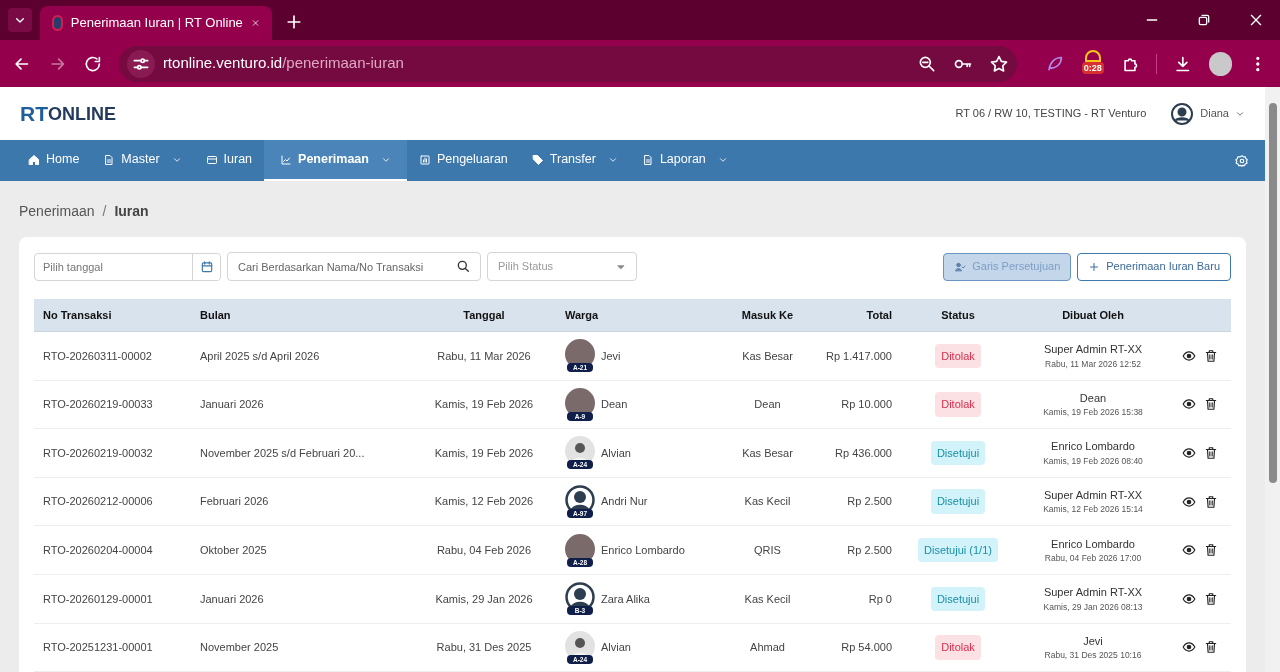 The height and width of the screenshot is (672, 1280). Describe the element at coordinates (54, 160) in the screenshot. I see `nav-tab: Home` at that location.